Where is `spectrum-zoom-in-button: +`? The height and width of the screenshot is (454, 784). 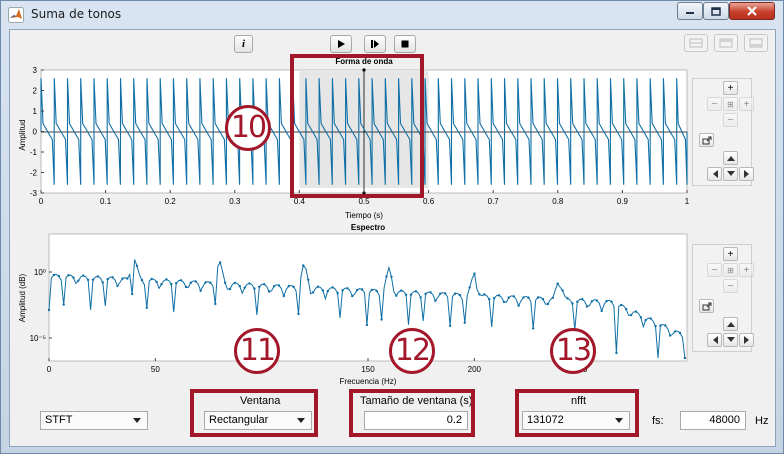 spectrum-zoom-in-button: + is located at coordinates (730, 254).